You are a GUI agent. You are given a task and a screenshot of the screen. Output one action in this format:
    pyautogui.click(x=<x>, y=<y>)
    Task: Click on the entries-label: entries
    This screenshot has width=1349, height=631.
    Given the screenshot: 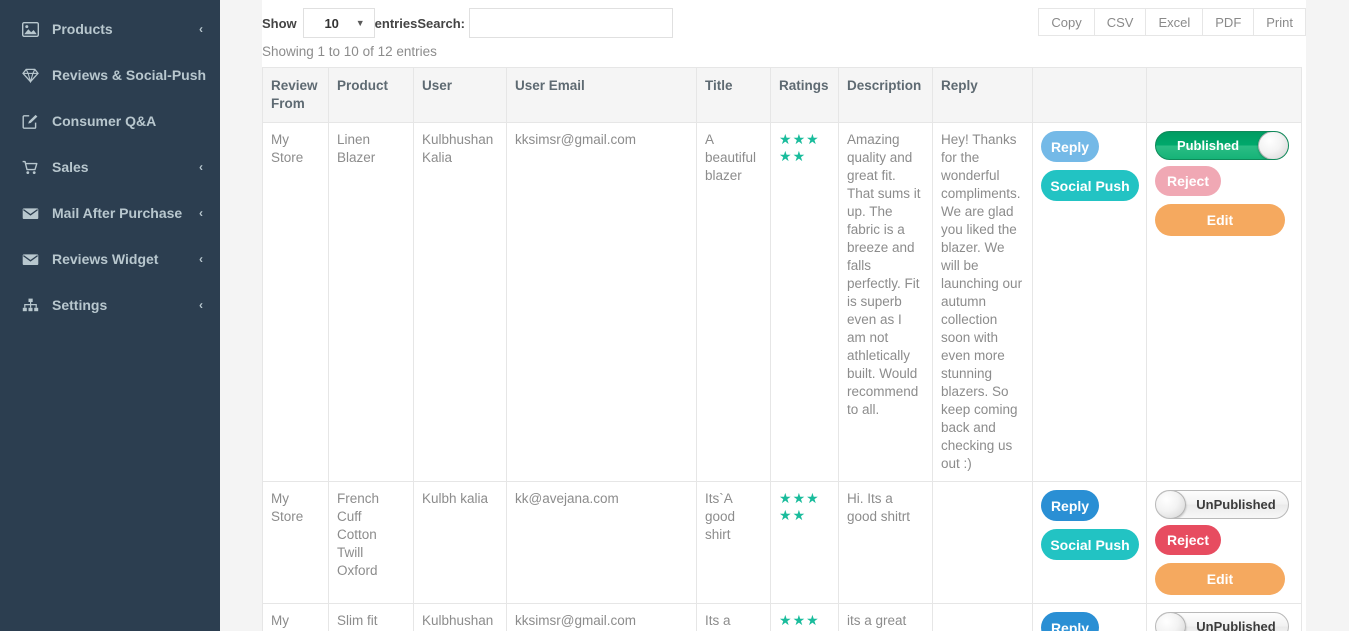 What is the action you would take?
    pyautogui.click(x=396, y=23)
    